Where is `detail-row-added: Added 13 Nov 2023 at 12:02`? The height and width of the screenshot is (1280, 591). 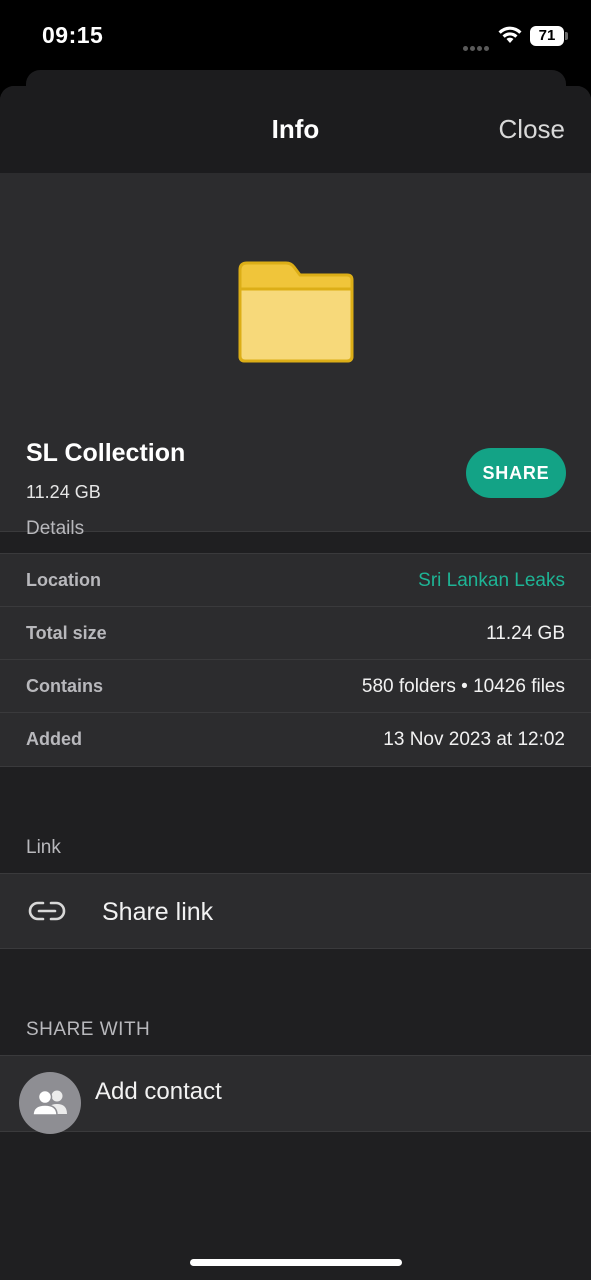
detail-row-added: Added 13 Nov 2023 at 12:02 is located at coordinates (295, 739).